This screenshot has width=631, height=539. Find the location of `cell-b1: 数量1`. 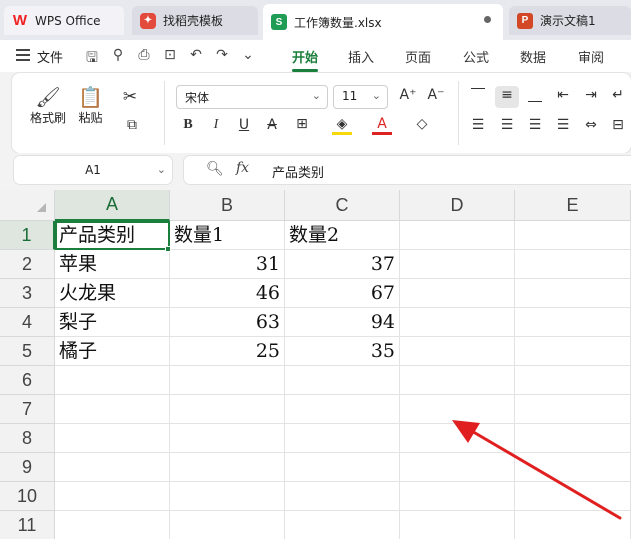

cell-b1: 数量1 is located at coordinates (227, 235).